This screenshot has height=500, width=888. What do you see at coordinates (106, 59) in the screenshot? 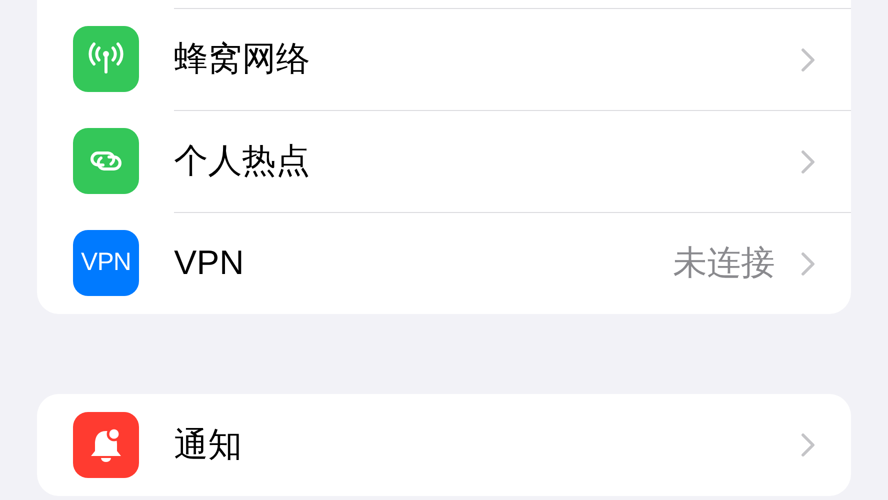
I see `antenna-icon` at bounding box center [106, 59].